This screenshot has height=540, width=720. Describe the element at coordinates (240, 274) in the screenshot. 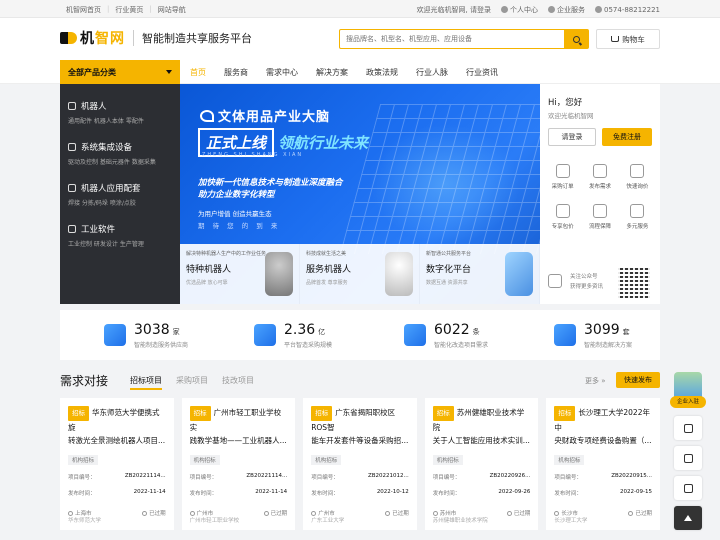

I see `promo-special-robot: 解决特种机器人生产中的工作业任务 特种机器人 优选品牌 放心可靠` at that location.